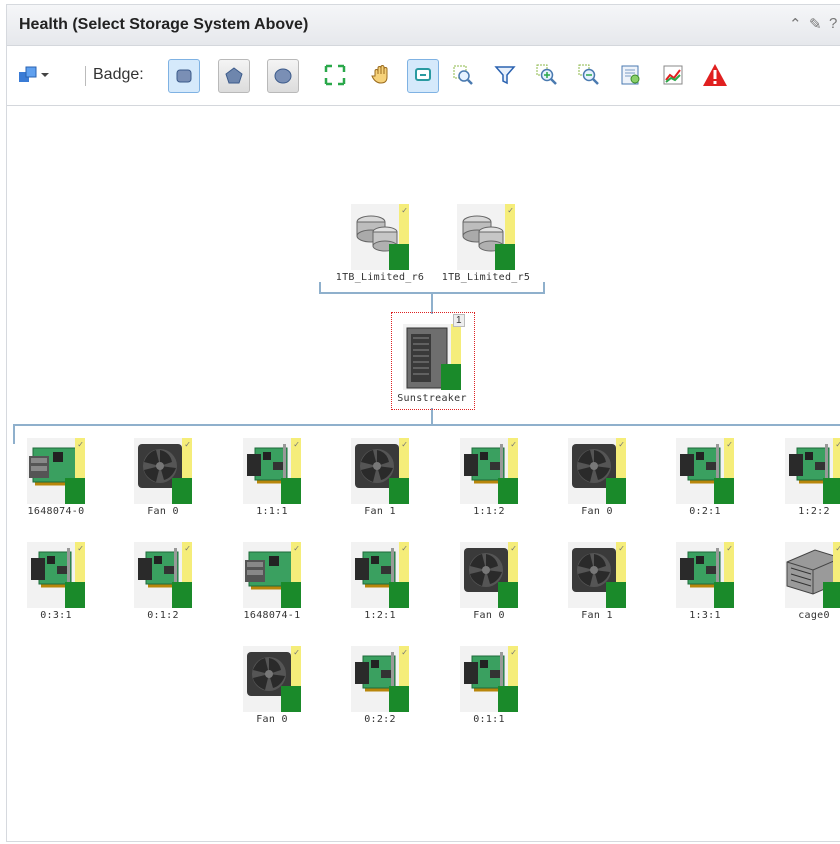 This screenshot has height=844, width=840. Describe the element at coordinates (432, 398) in the screenshot. I see `system-label: Sunstreaker` at that location.